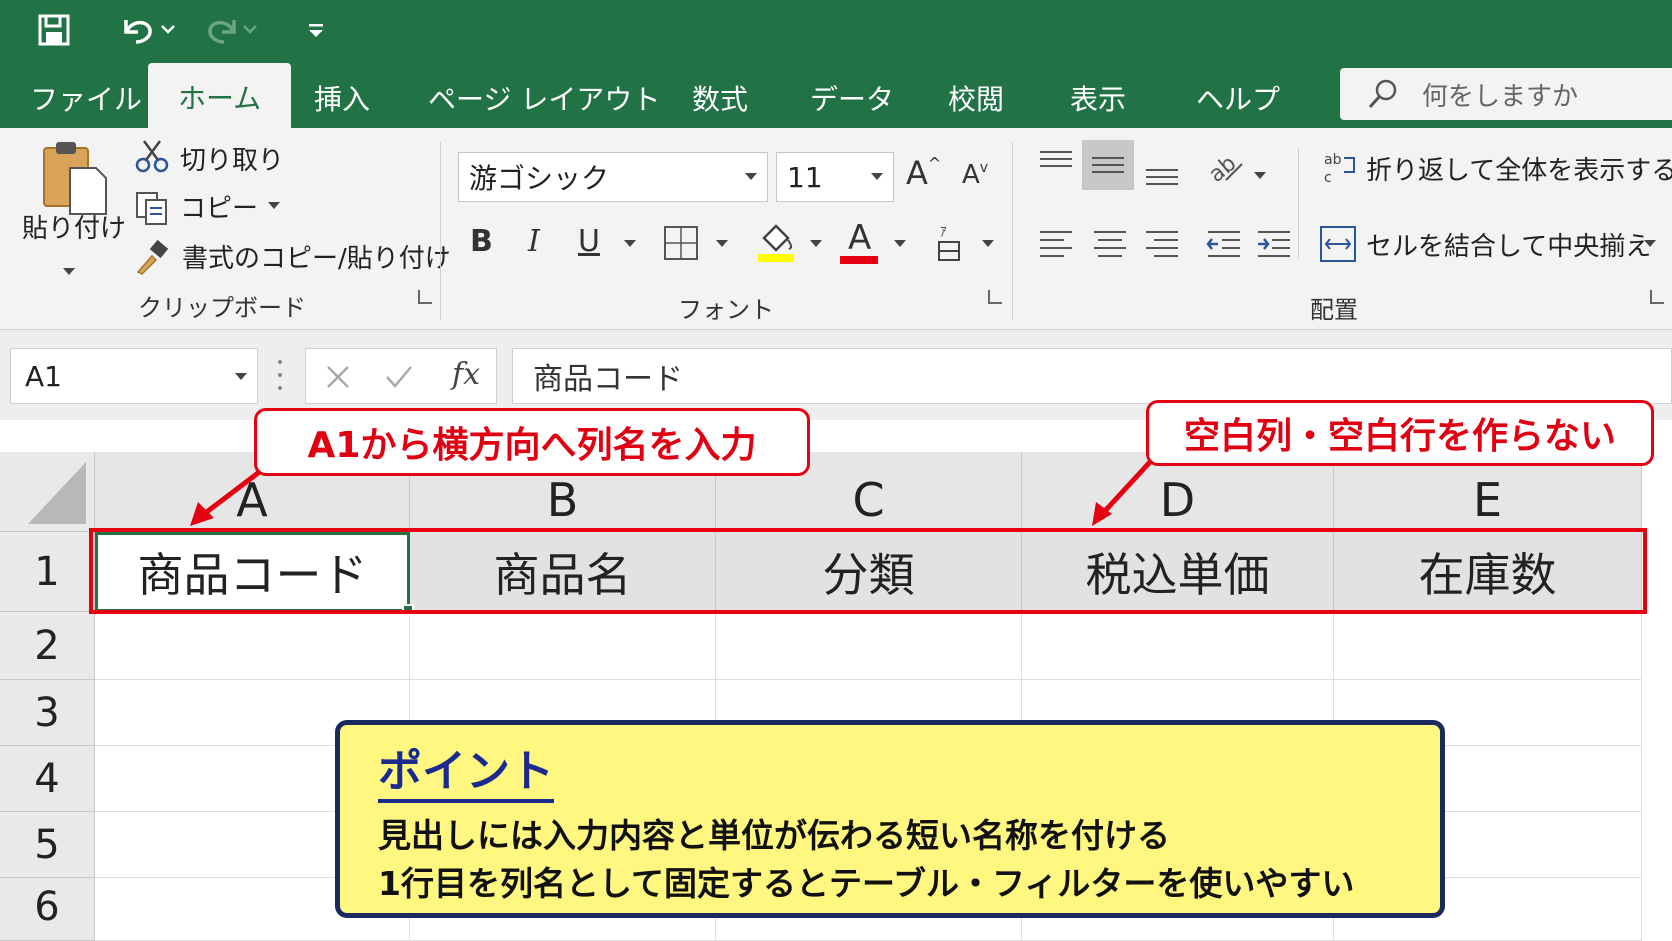 Image resolution: width=1672 pixels, height=941 pixels. I want to click on orientation-icon: ab, so click(1224, 166).